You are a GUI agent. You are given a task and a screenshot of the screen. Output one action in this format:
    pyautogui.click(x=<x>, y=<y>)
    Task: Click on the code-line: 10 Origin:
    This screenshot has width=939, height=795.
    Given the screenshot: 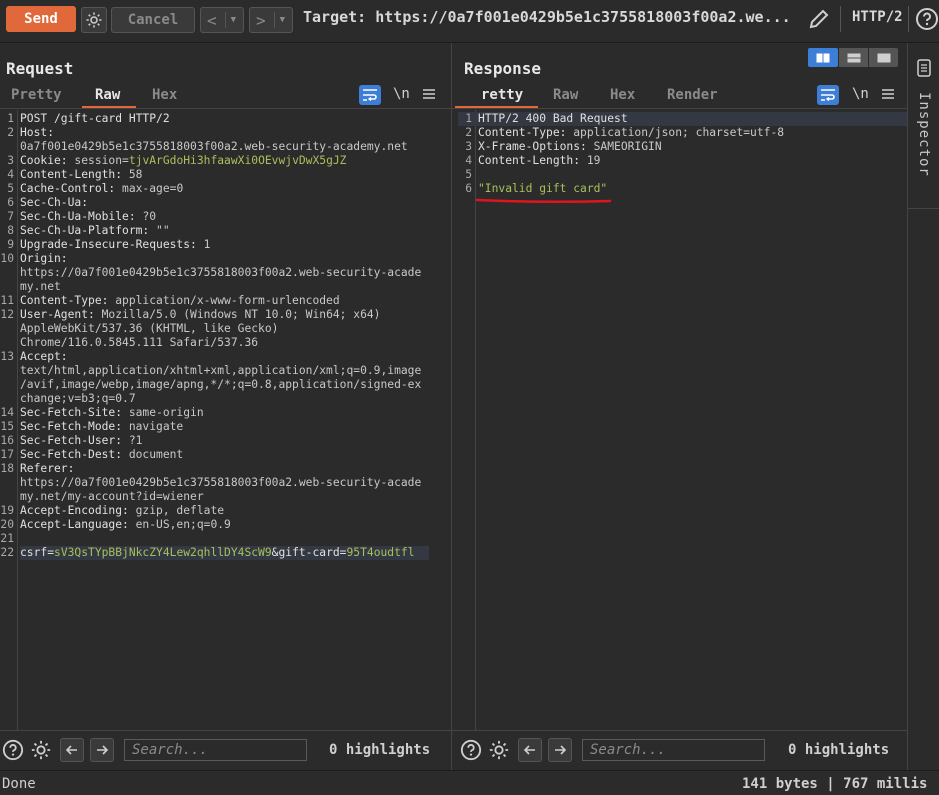 What is the action you would take?
    pyautogui.click(x=225, y=259)
    